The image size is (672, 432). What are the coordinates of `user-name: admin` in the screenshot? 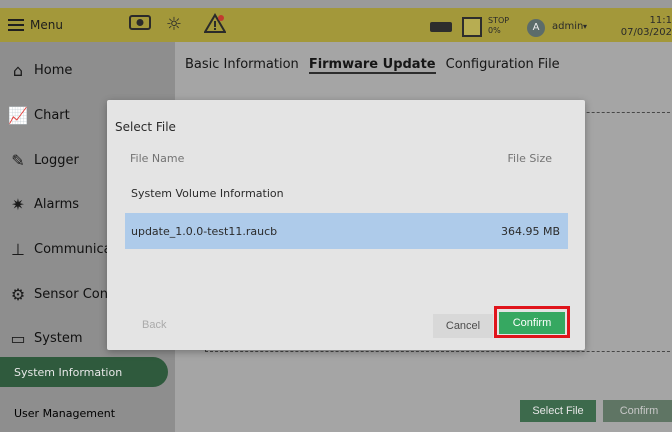 It's located at (567, 26).